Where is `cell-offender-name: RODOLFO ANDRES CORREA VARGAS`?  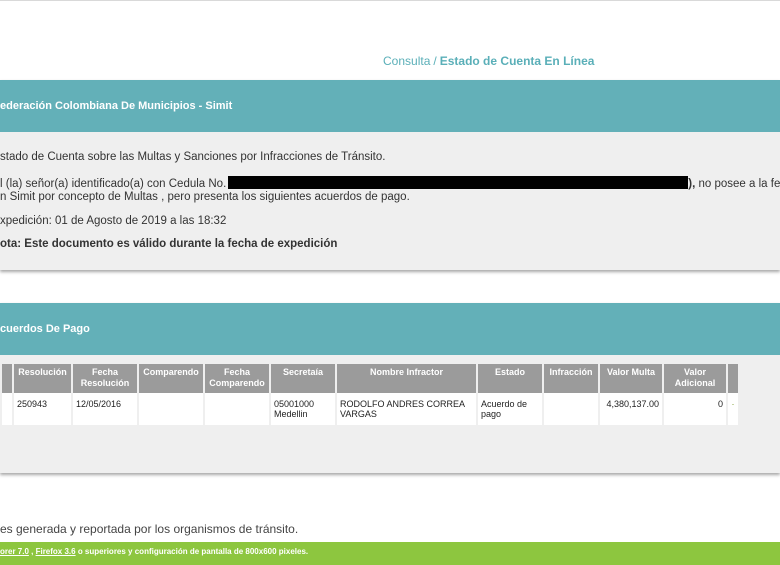
cell-offender-name: RODOLFO ANDRES CORREA VARGAS is located at coordinates (406, 409).